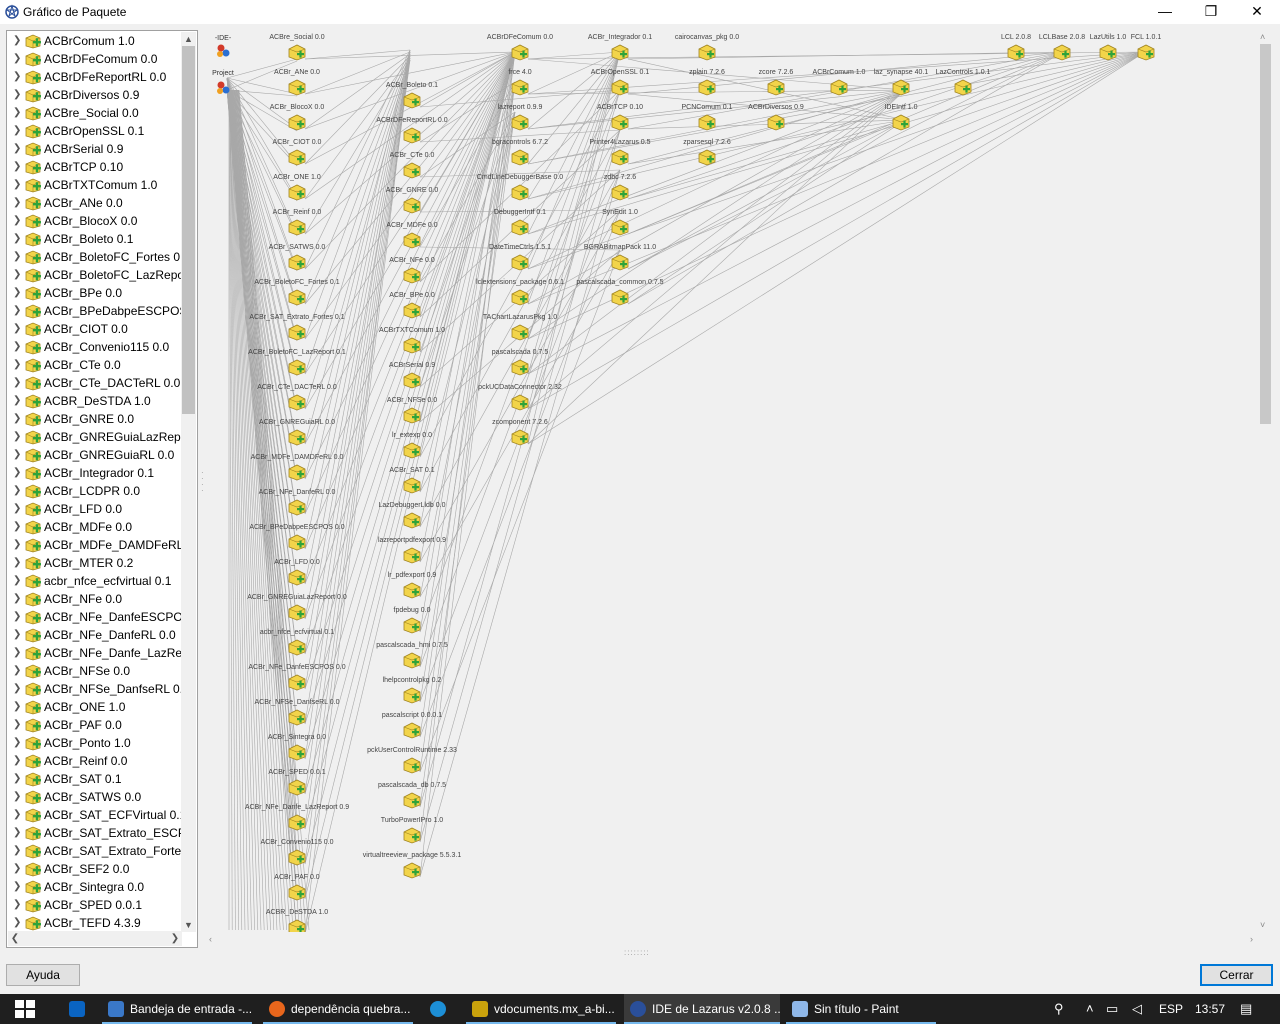 The image size is (1280, 1024). I want to click on tree-item: ❯ ACBrTXTComum 1.0, so click(95, 185).